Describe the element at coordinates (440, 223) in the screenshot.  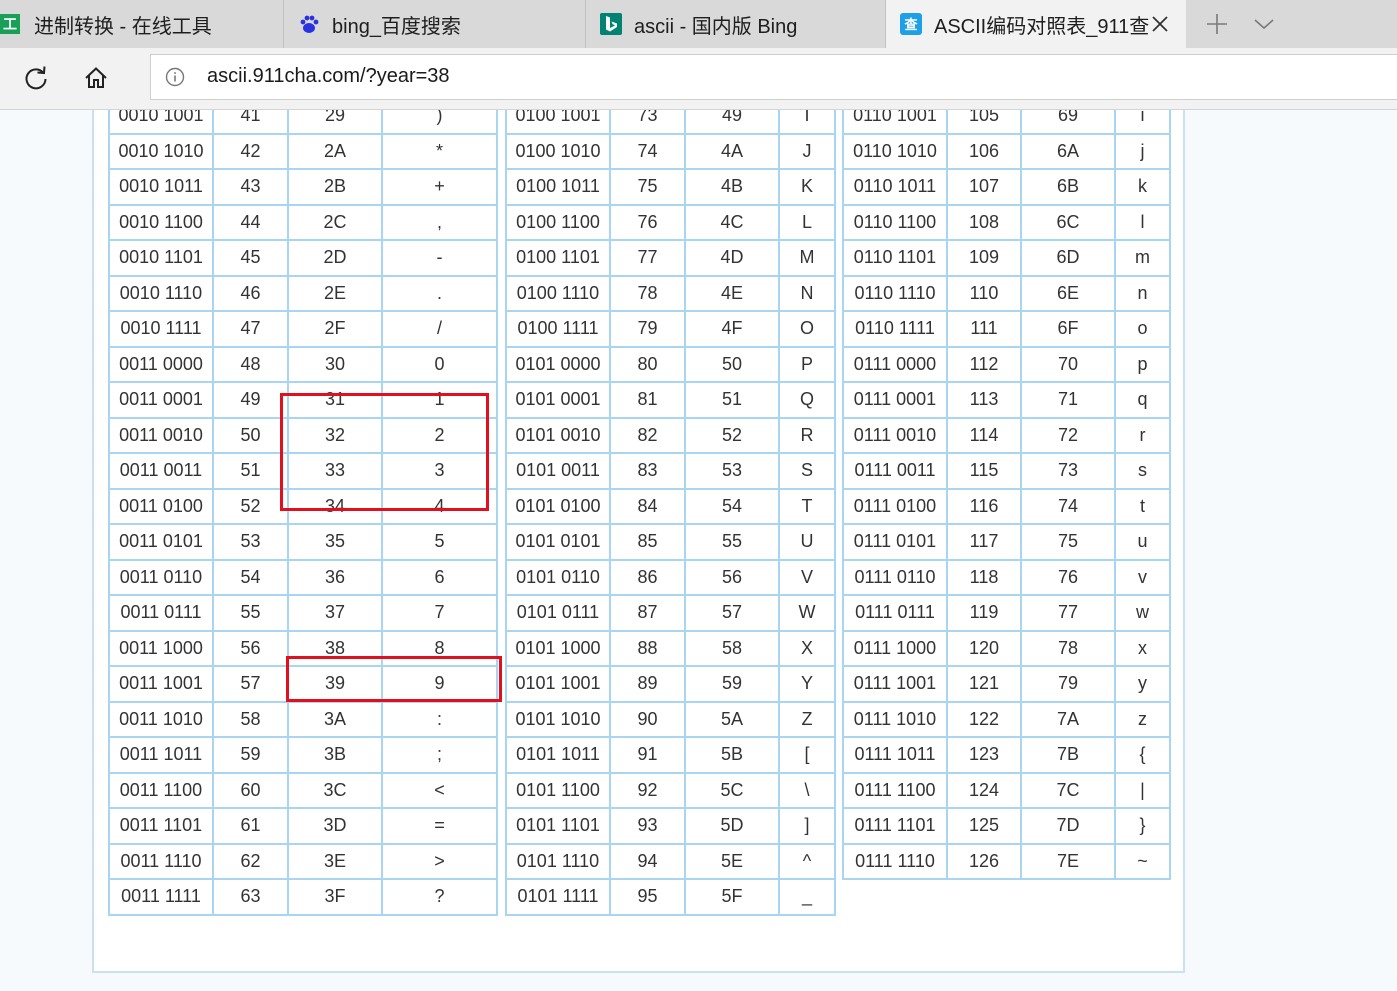
I see `char-cell: ,` at that location.